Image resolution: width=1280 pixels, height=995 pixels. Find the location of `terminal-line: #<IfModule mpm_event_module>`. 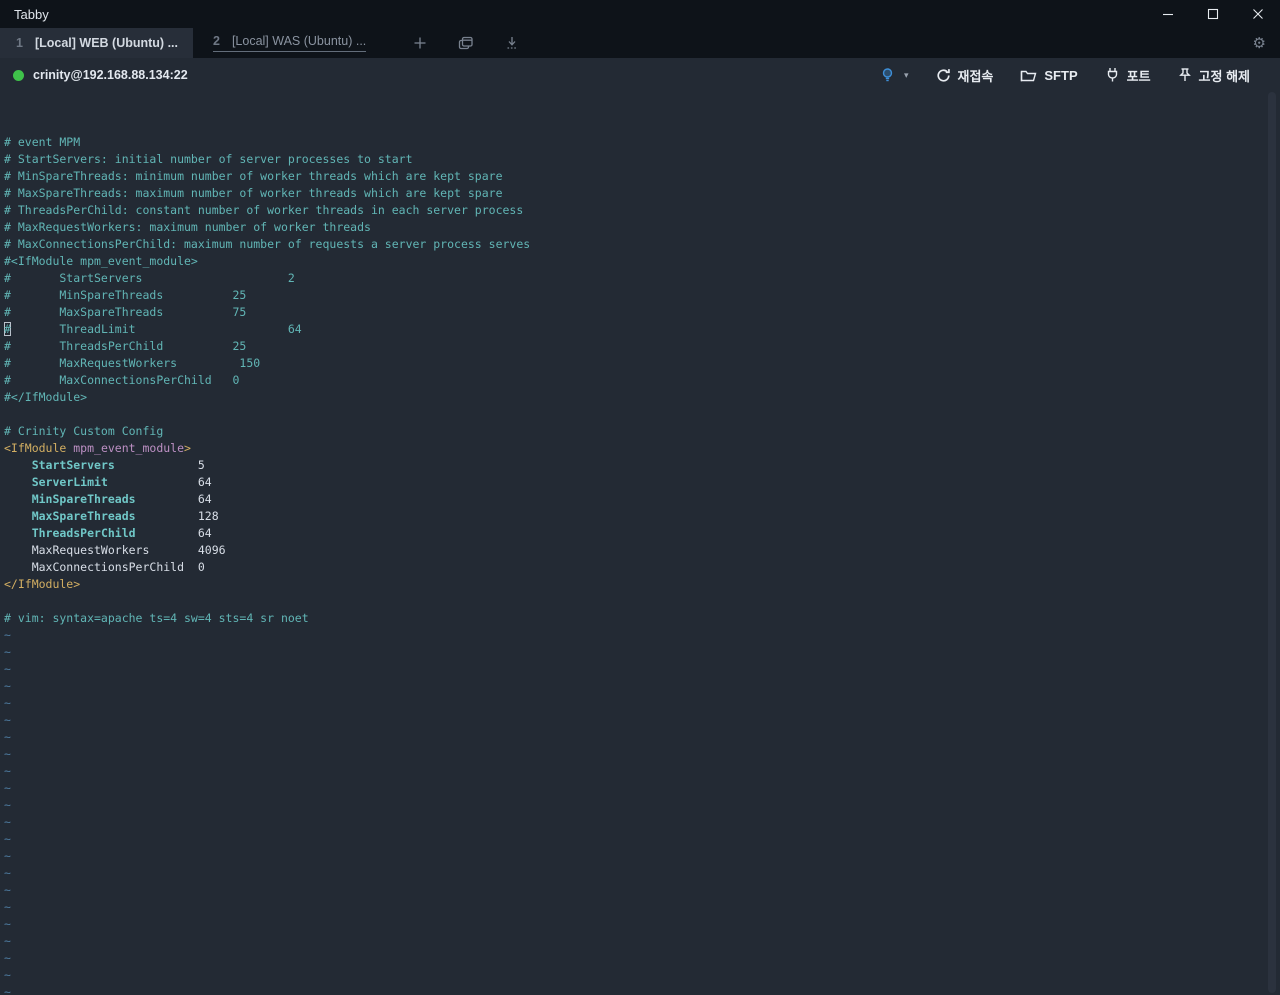

terminal-line: #<IfModule mpm_event_module> is located at coordinates (101, 261).